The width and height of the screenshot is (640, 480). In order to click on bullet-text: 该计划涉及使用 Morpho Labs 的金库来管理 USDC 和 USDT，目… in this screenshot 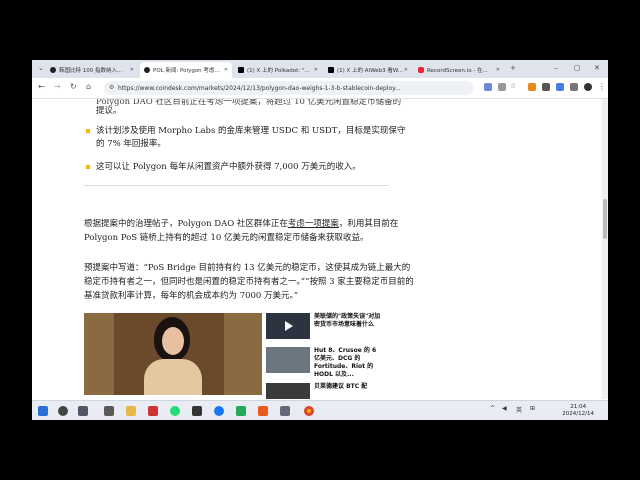, I will do `click(251, 137)`.